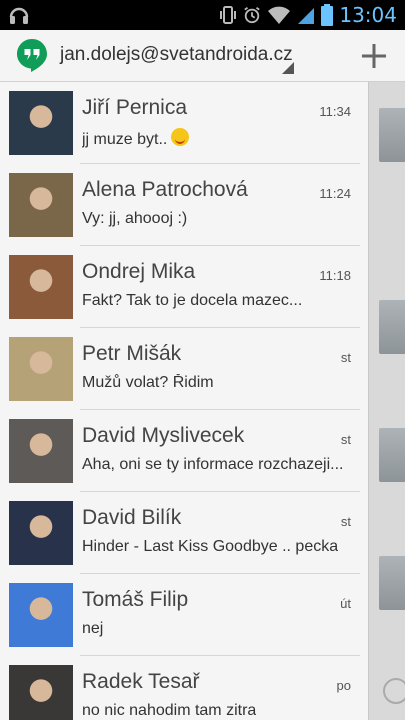  I want to click on smiley-emoji-icon, so click(180, 137).